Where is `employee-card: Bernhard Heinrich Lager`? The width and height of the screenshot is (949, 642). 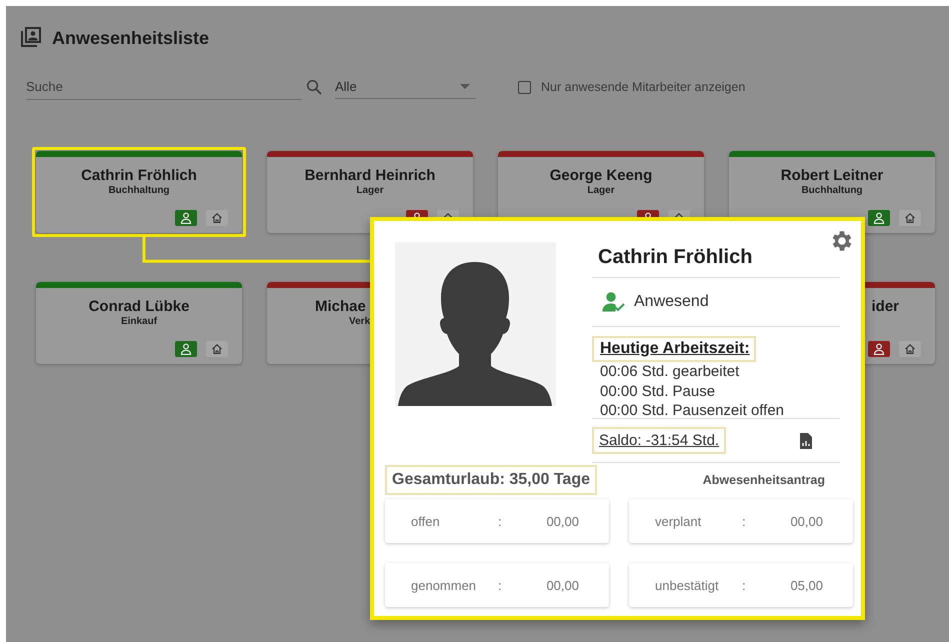
employee-card: Bernhard Heinrich Lager is located at coordinates (370, 192).